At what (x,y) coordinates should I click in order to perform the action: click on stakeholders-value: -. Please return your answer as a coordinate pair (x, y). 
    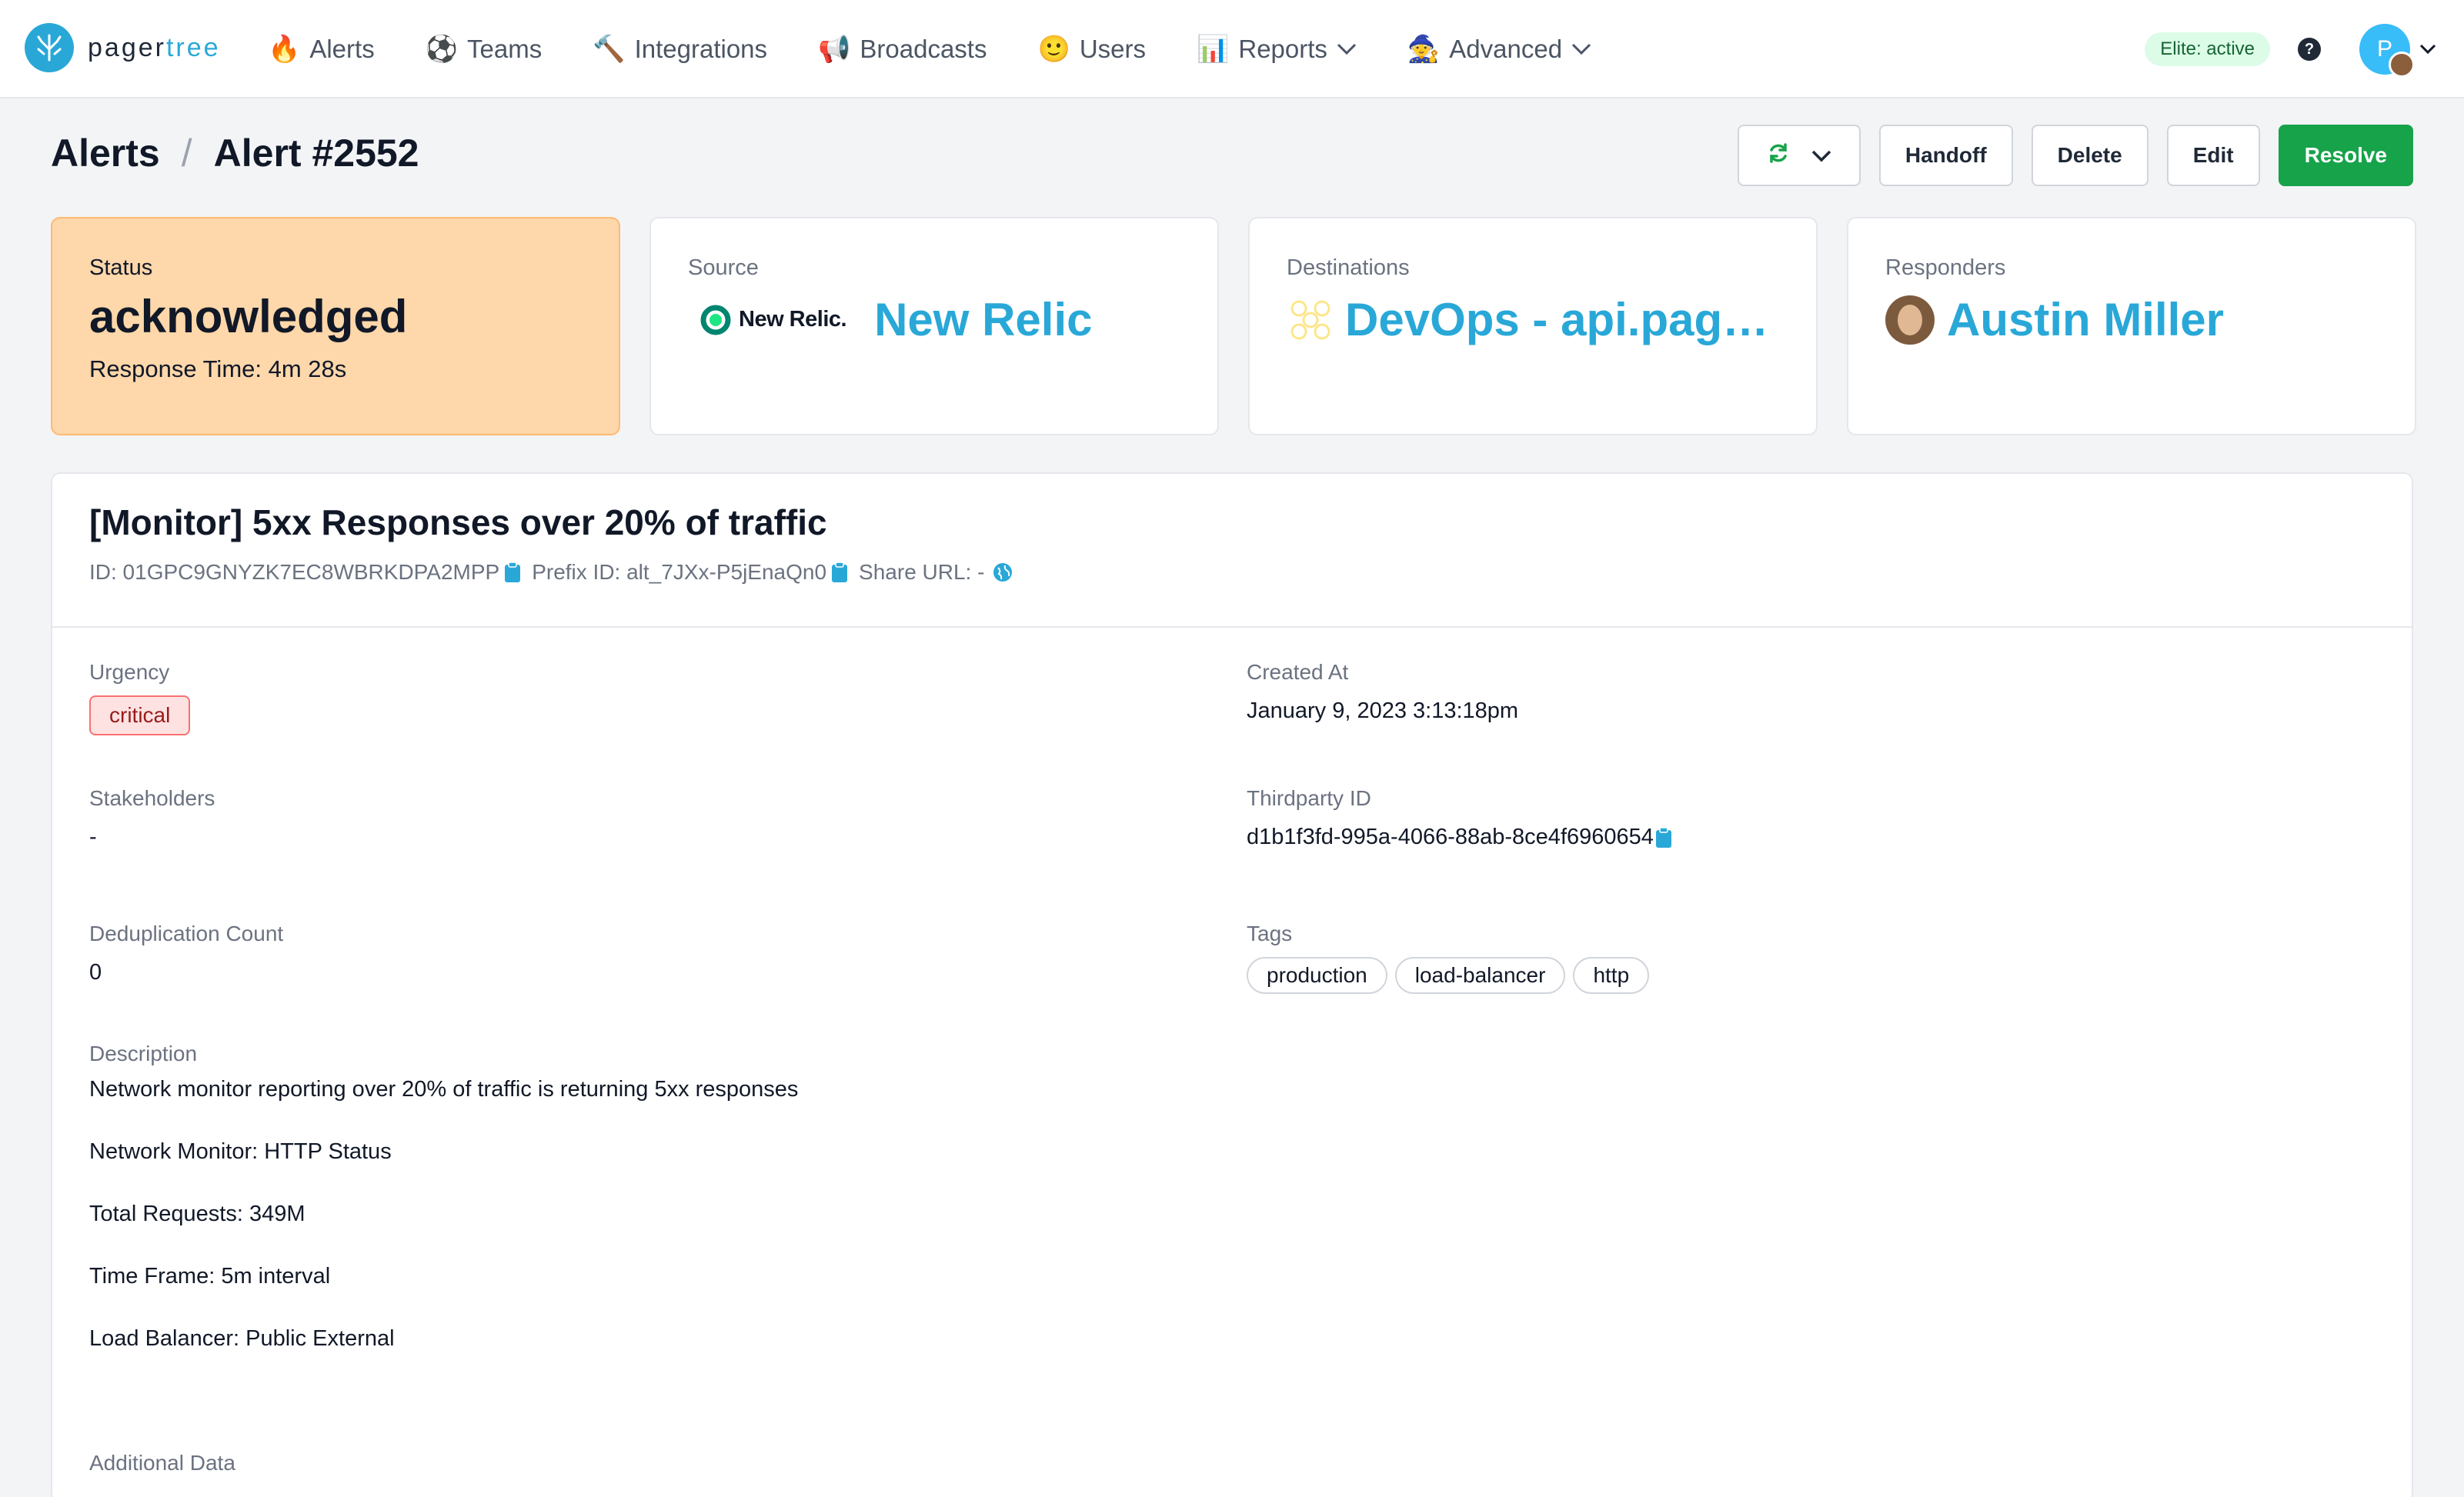
    Looking at the image, I should click on (93, 837).